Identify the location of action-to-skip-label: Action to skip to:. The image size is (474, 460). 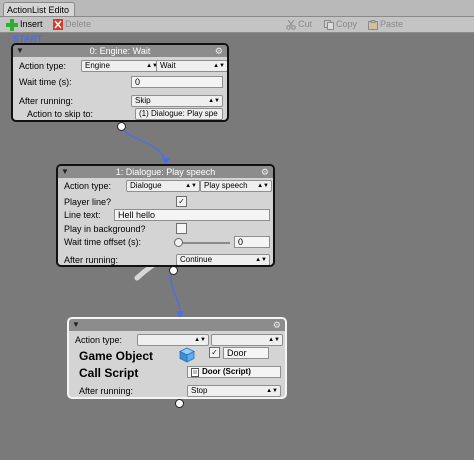
(60, 114).